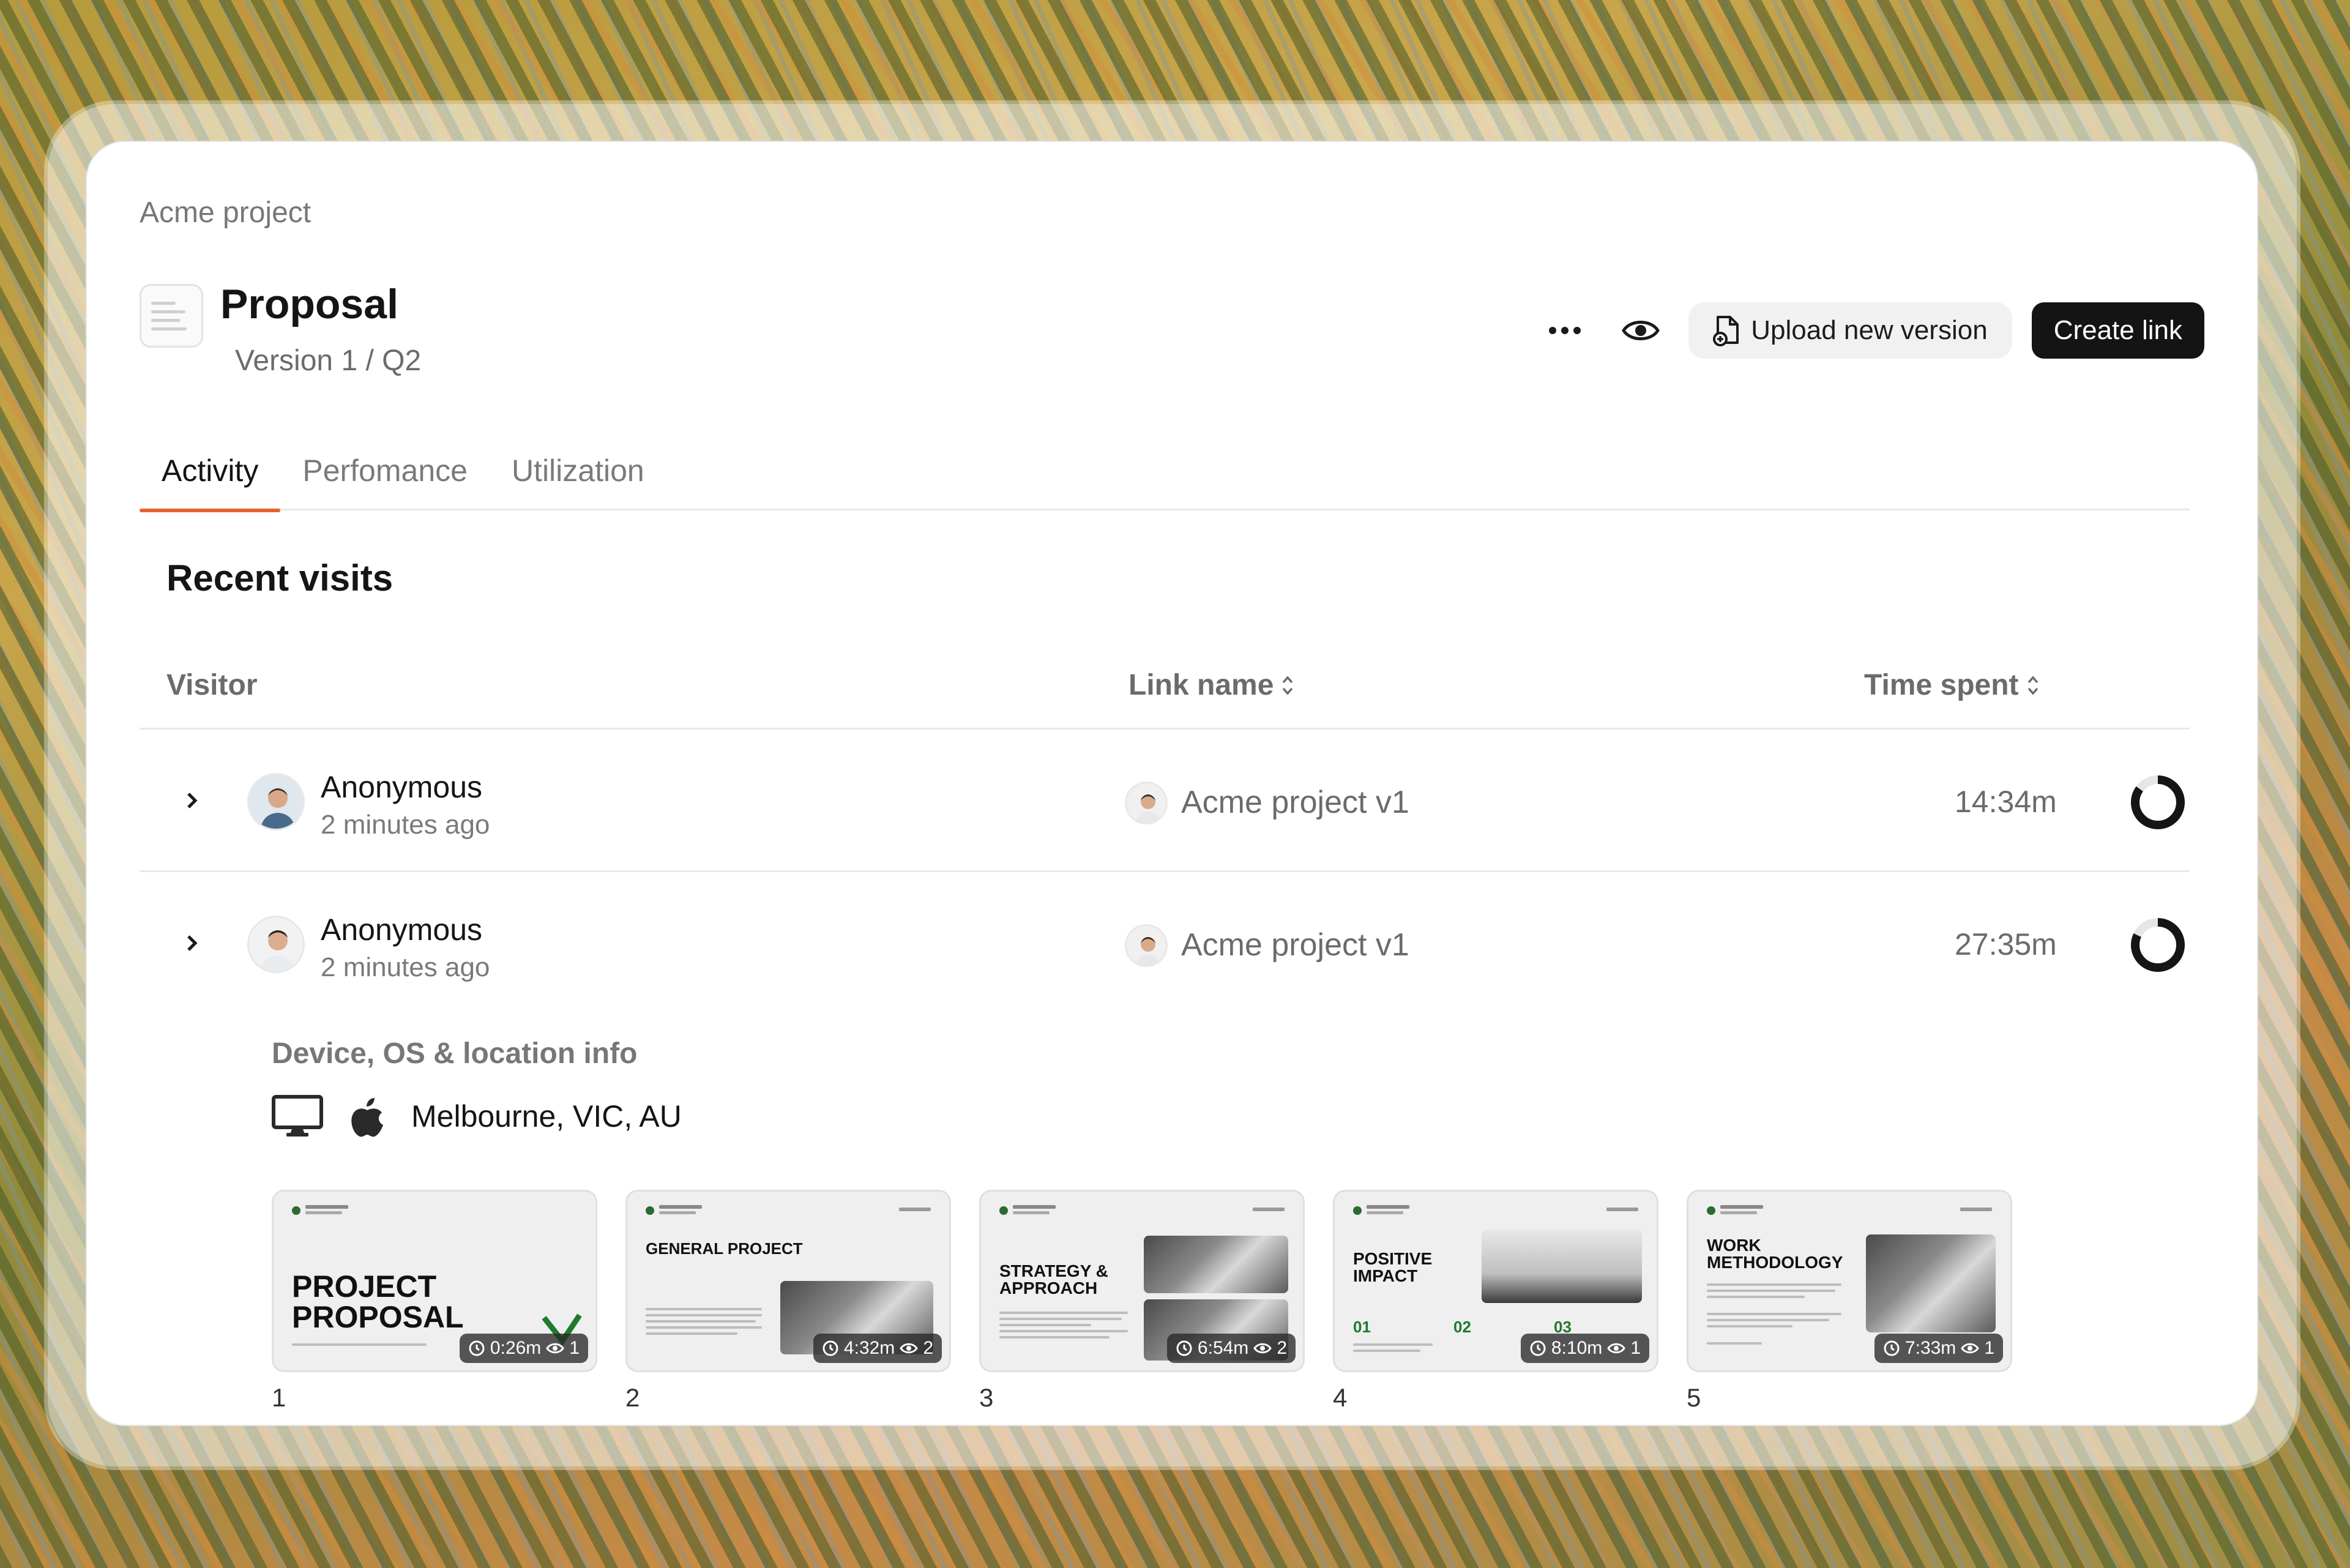 This screenshot has width=2350, height=1568. Describe the element at coordinates (2117, 330) in the screenshot. I see `create-link-button: Create link` at that location.